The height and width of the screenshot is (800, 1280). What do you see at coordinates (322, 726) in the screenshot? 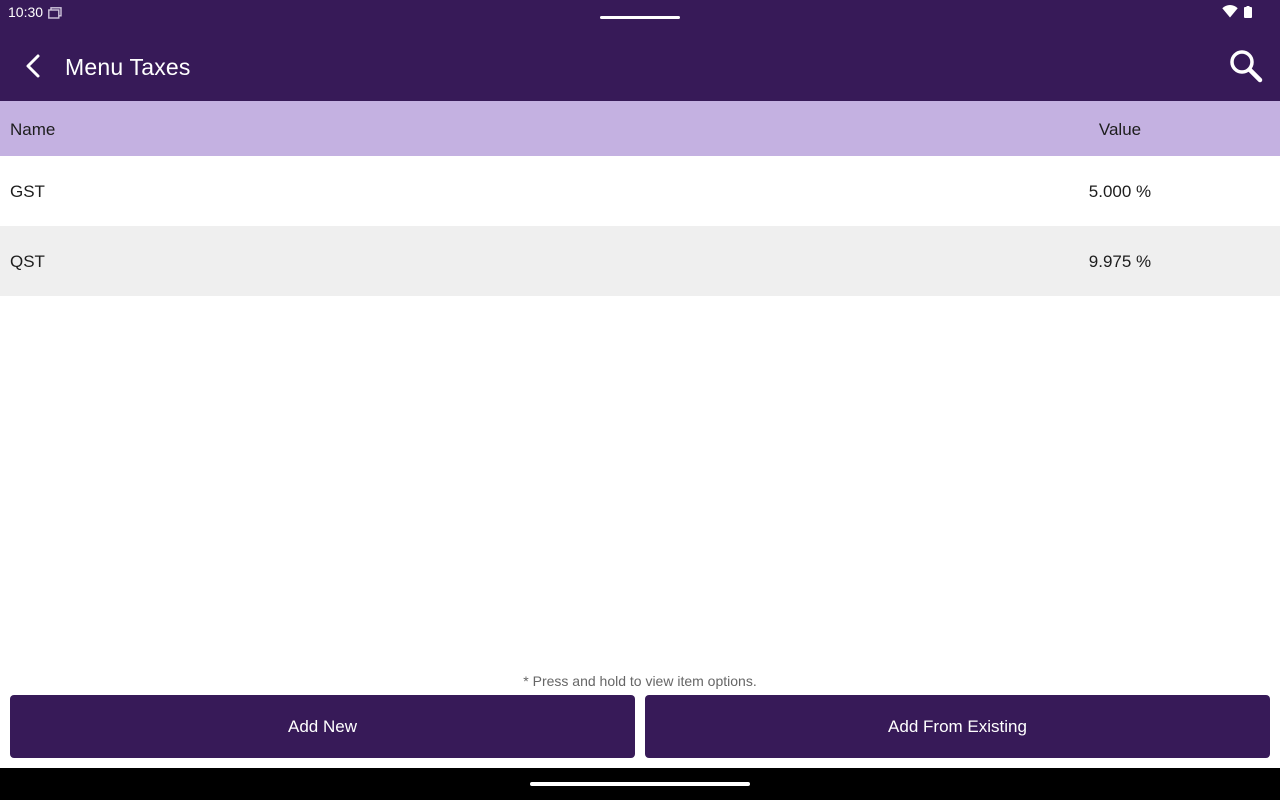
I see `add-new-button: Add New` at bounding box center [322, 726].